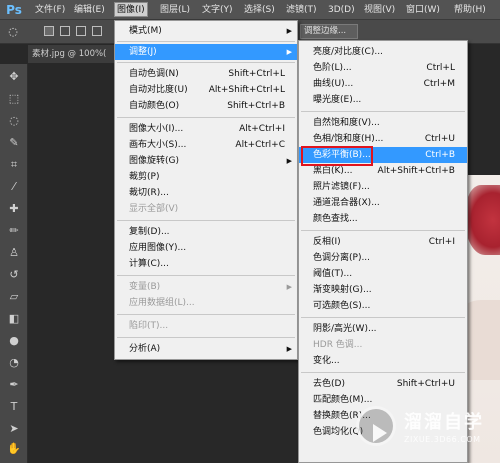  What do you see at coordinates (383, 139) in the screenshot?
I see `submenu-item-hue-saturation: 色相/饱和度(H)... Ctrl+U` at bounding box center [383, 139].